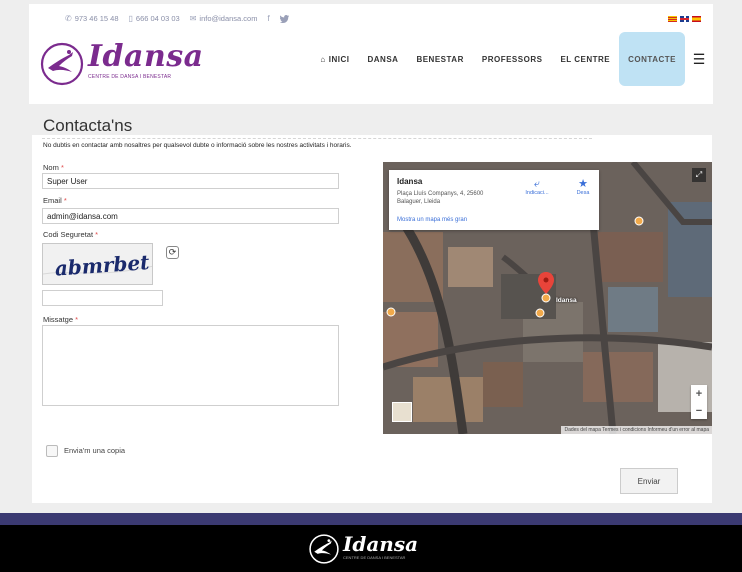  What do you see at coordinates (699, 393) in the screenshot?
I see `zoom-in-button: +` at bounding box center [699, 393].